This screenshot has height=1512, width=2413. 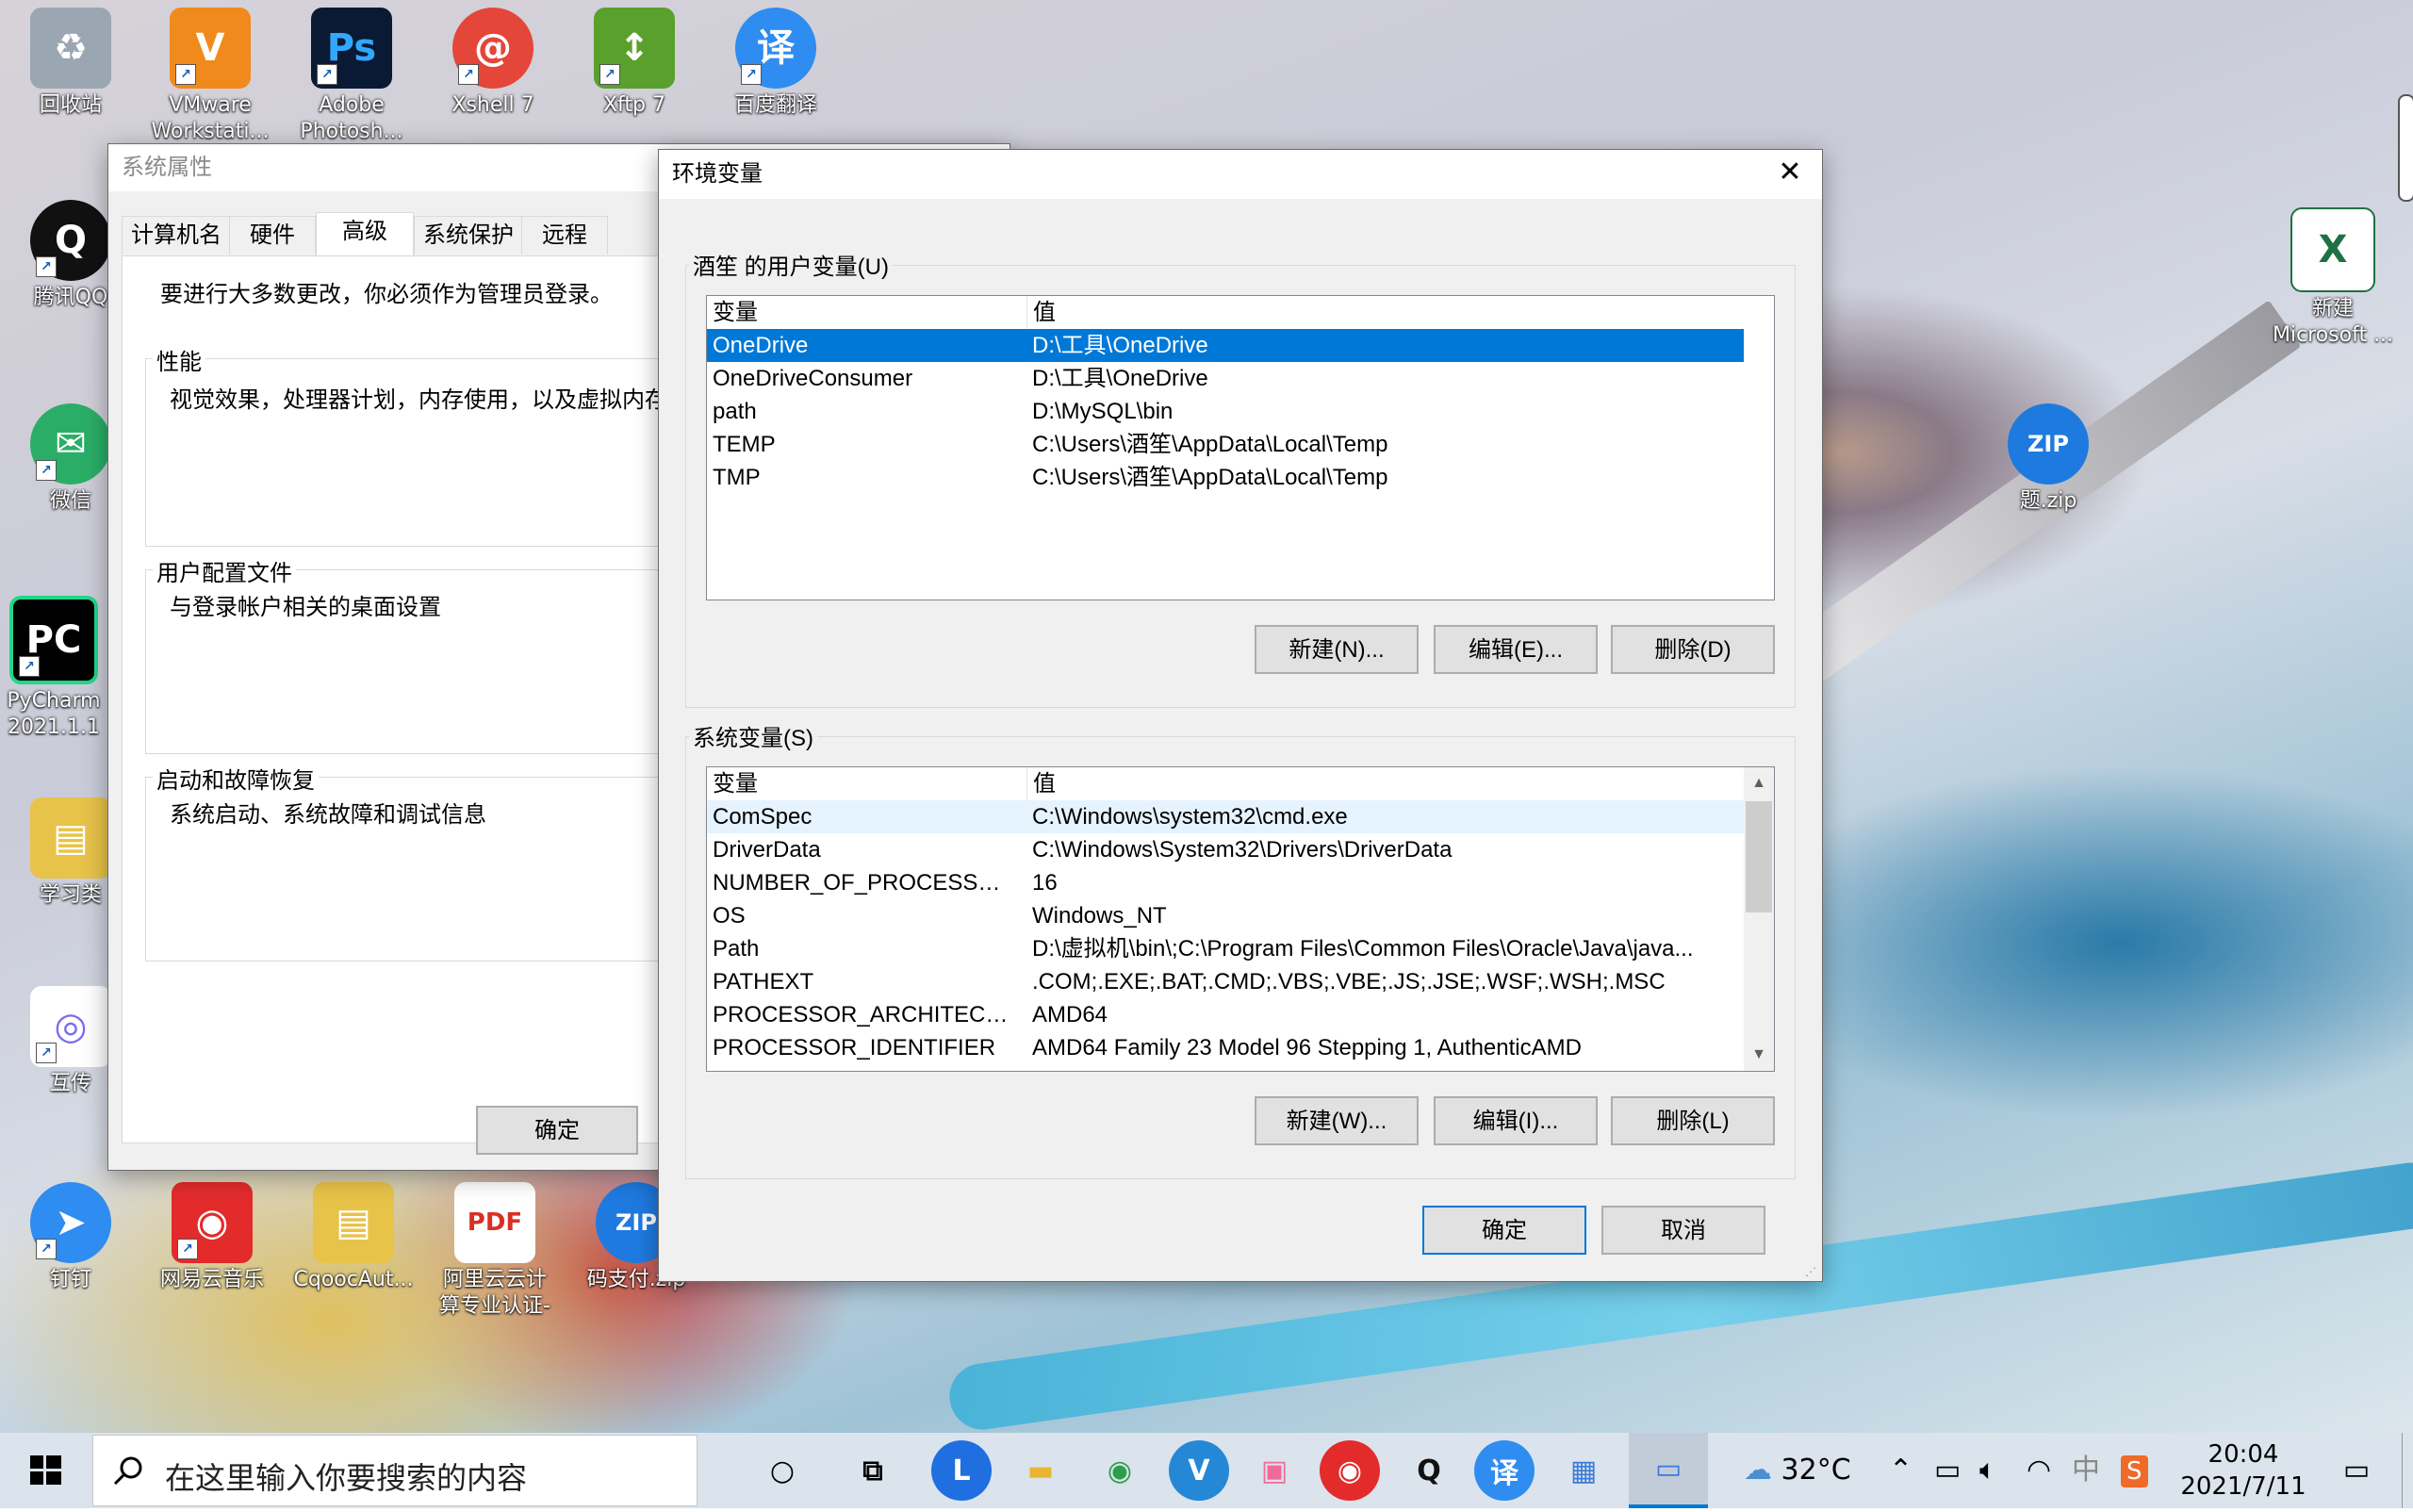 I want to click on ime-indicator: 中, so click(x=2086, y=1471).